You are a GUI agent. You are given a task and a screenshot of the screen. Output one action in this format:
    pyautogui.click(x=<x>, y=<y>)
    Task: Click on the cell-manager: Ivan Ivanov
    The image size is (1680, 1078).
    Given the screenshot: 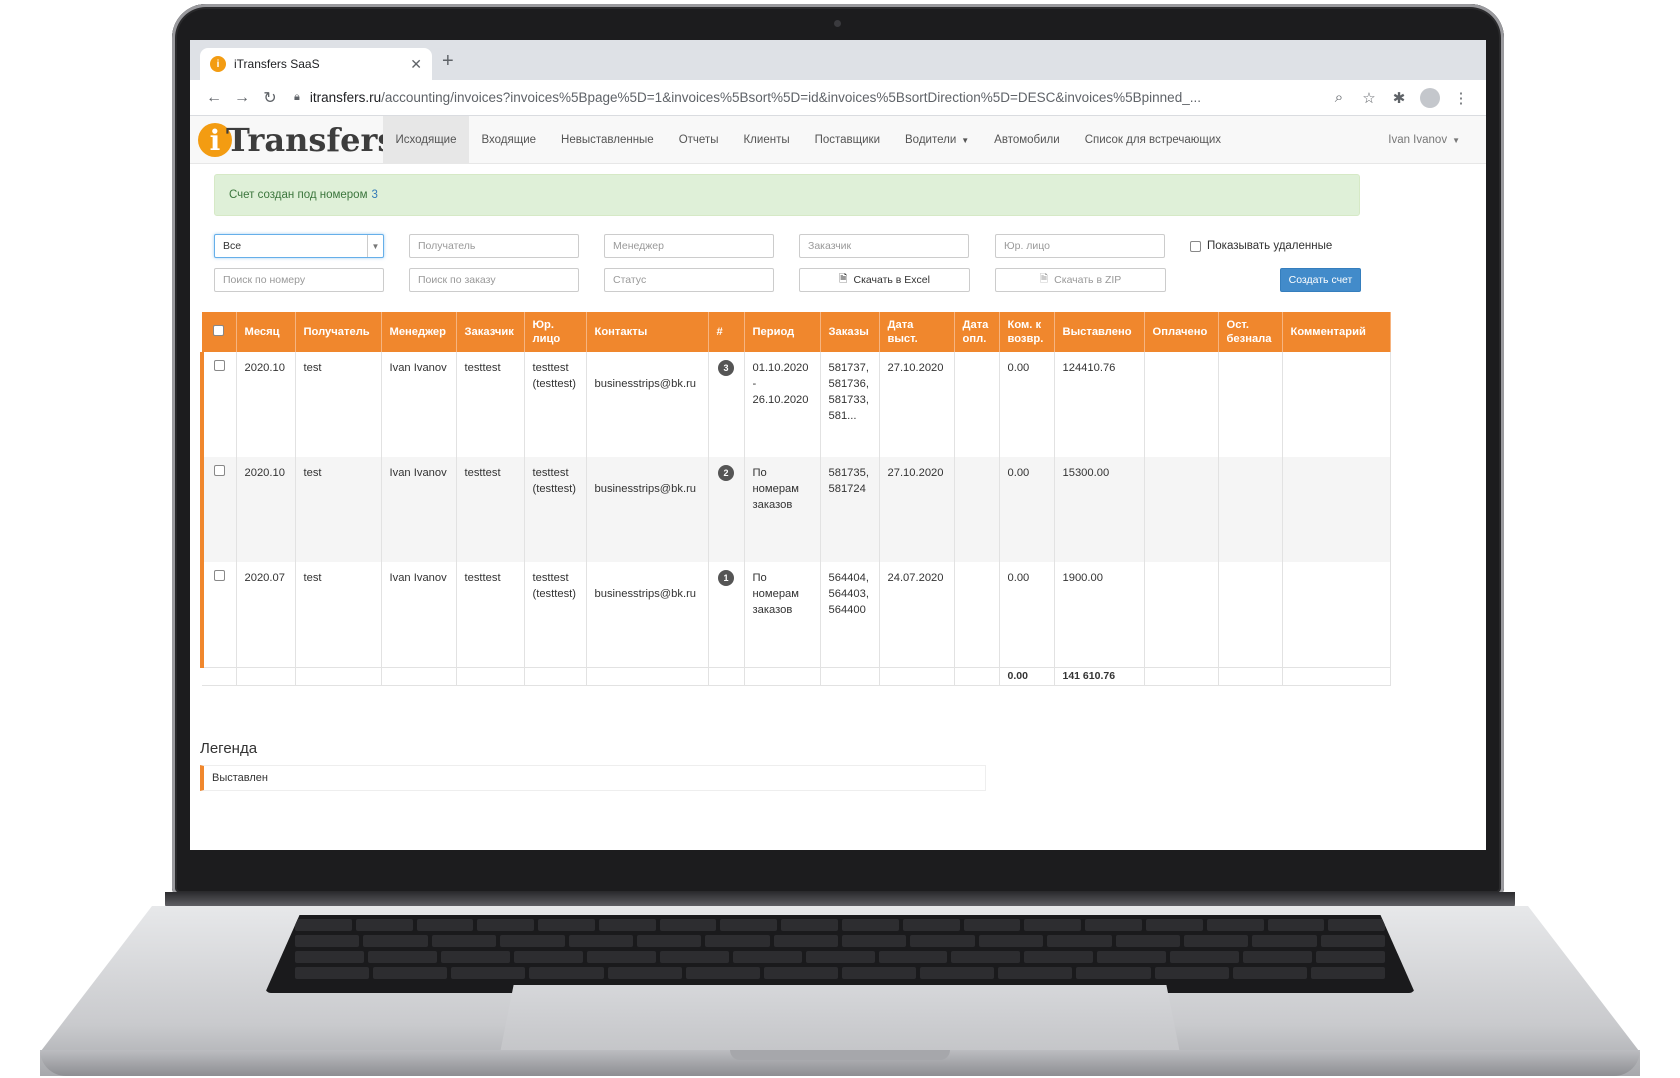 What is the action you would take?
    pyautogui.click(x=419, y=509)
    